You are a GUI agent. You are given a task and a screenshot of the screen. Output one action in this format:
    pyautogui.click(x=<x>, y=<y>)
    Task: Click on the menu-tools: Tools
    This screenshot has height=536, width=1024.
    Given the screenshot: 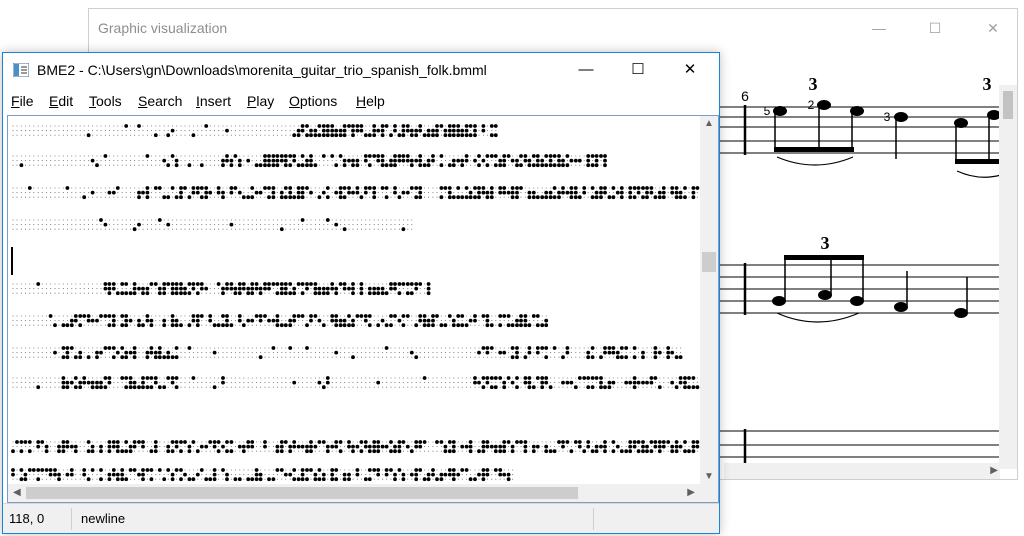 What is the action you would take?
    pyautogui.click(x=105, y=101)
    